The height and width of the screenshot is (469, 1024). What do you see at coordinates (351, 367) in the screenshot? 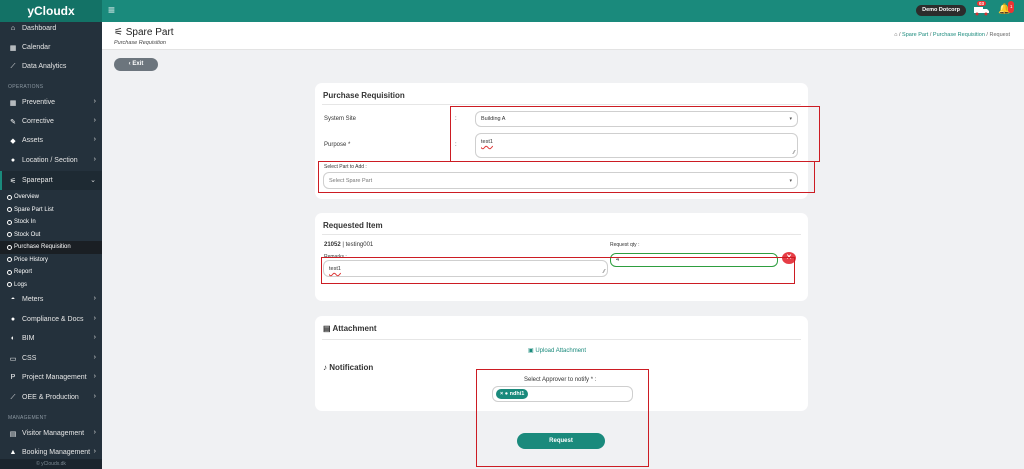
I see `notification-title-text: Notification` at bounding box center [351, 367].